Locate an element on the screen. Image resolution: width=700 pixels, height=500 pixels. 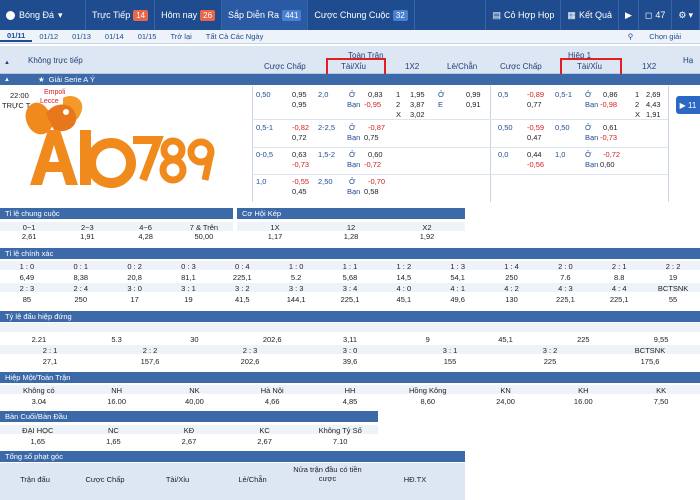
hiep-dau-r2-value: 27,1 is located at coordinates (50, 361).